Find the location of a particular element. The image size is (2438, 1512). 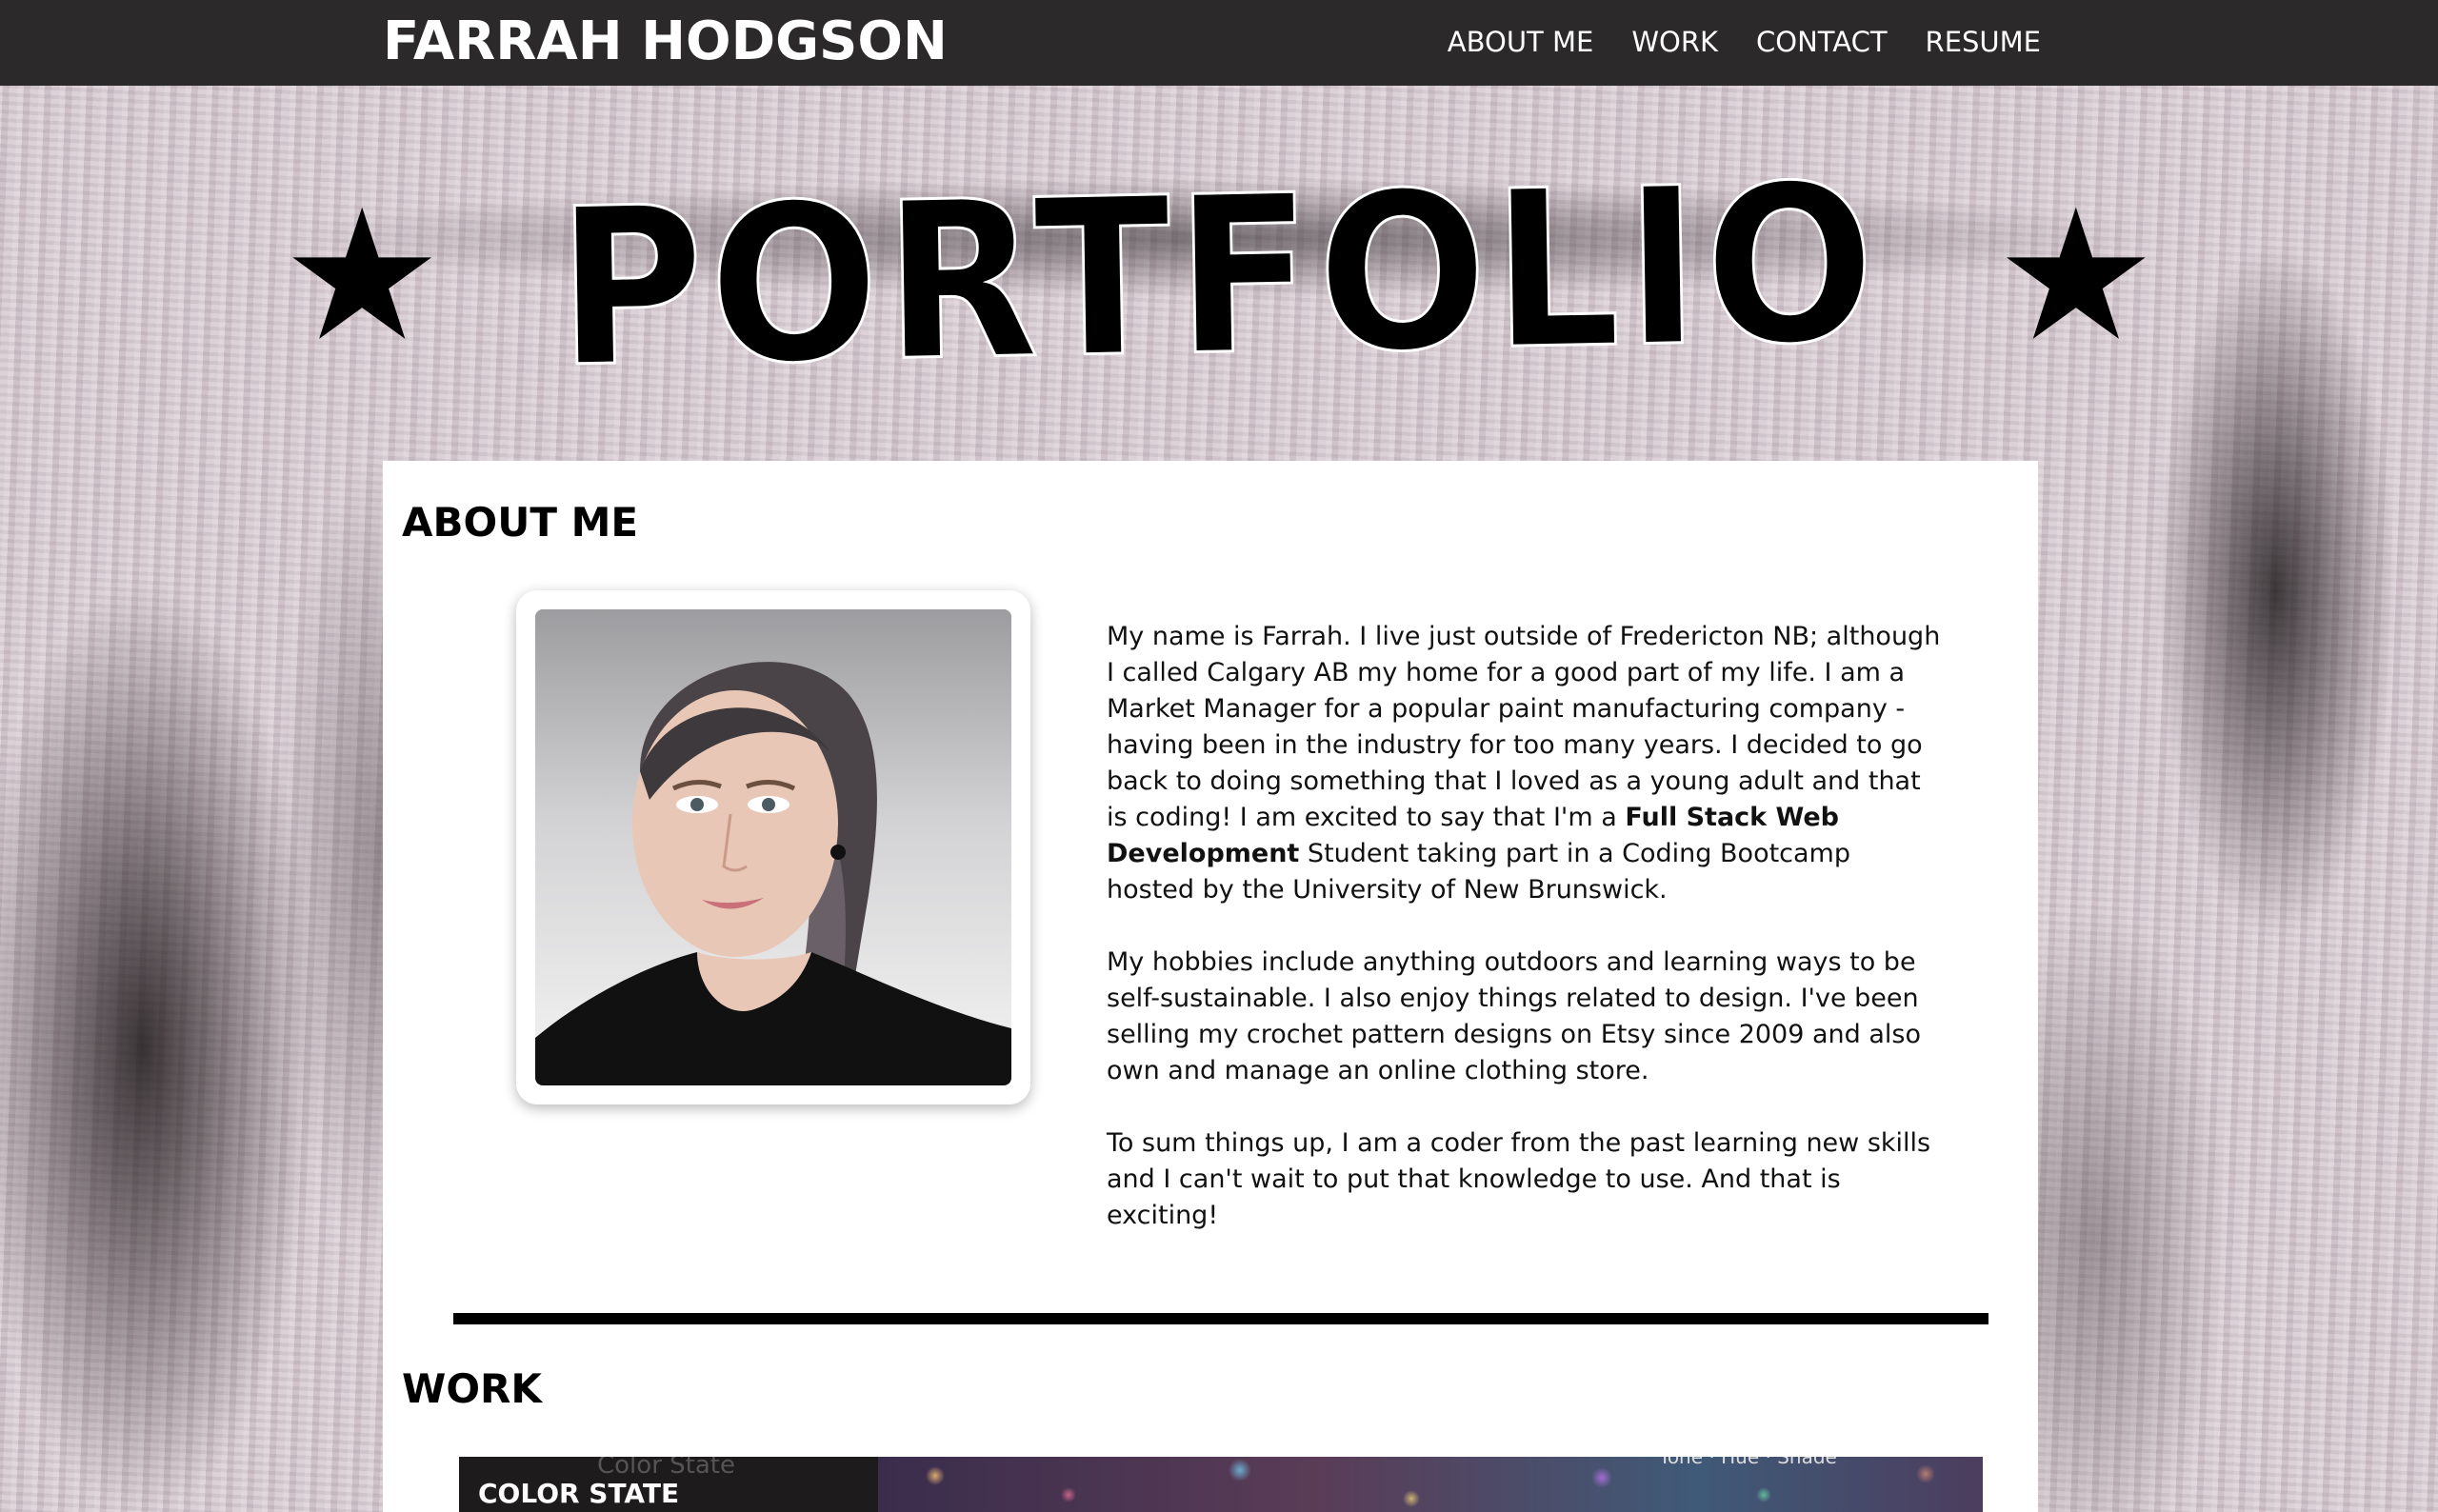

profile-photo-frame is located at coordinates (773, 847).